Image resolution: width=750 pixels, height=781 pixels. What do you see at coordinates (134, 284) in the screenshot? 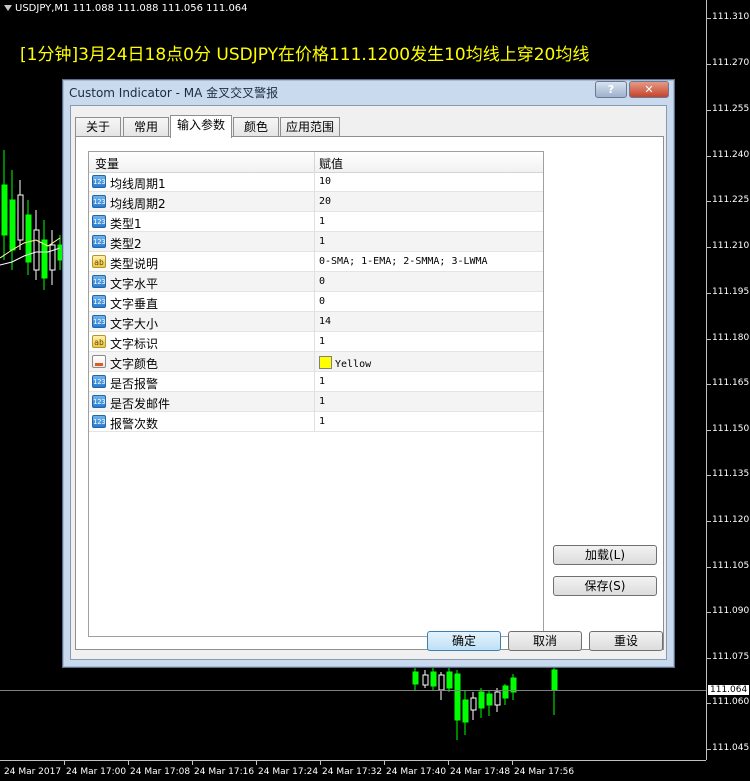
I see `param-name: 文字水平` at bounding box center [134, 284].